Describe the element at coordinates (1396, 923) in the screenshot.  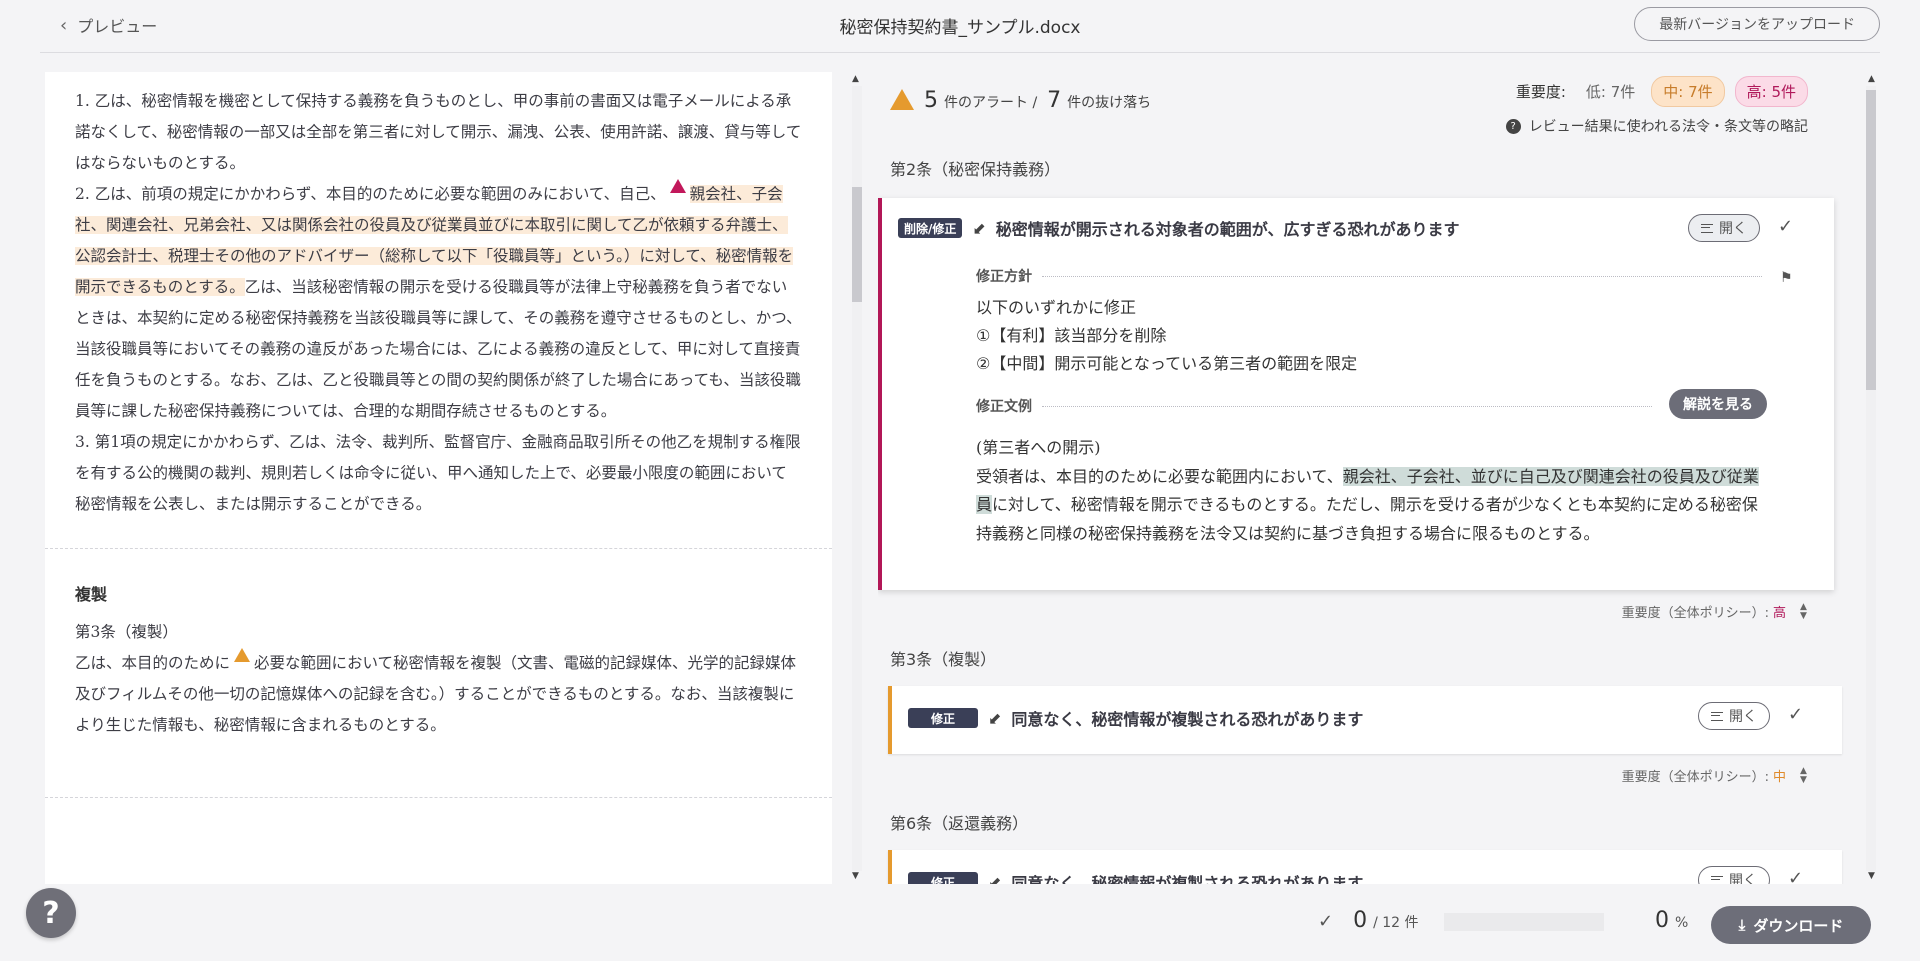
I see `total-count: / 12 件` at that location.